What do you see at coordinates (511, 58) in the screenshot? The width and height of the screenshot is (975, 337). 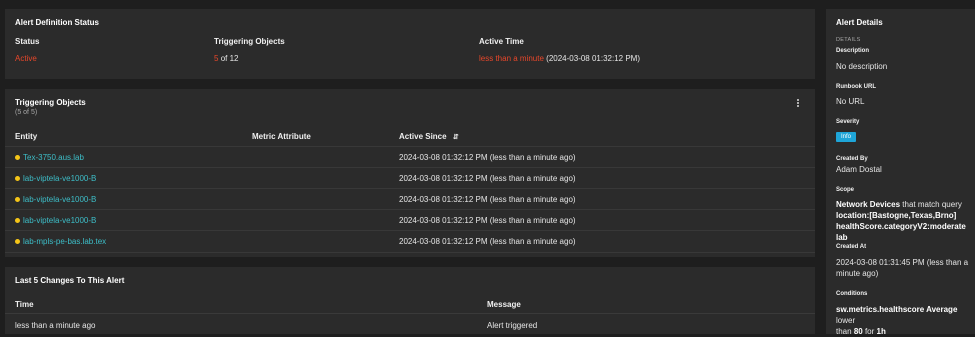 I see `active-time-relative: less than a minute` at bounding box center [511, 58].